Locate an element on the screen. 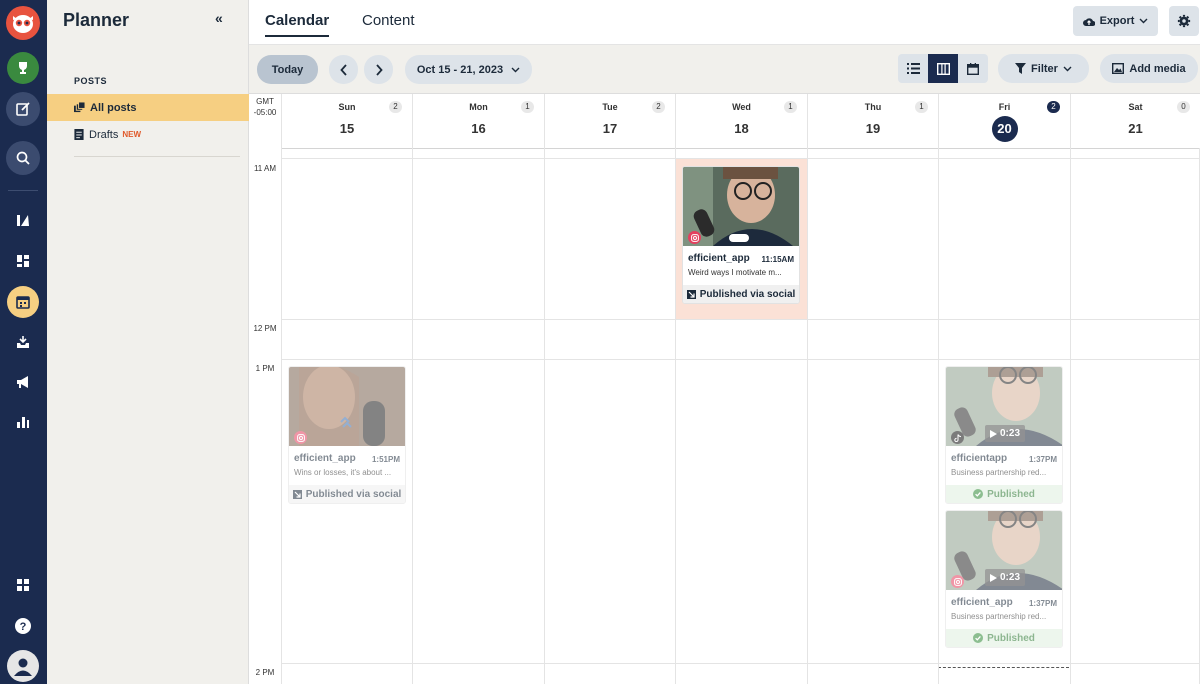 Image resolution: width=1200 pixels, height=684 pixels. nav-item-drafts: Drafts NEW is located at coordinates (148, 134).